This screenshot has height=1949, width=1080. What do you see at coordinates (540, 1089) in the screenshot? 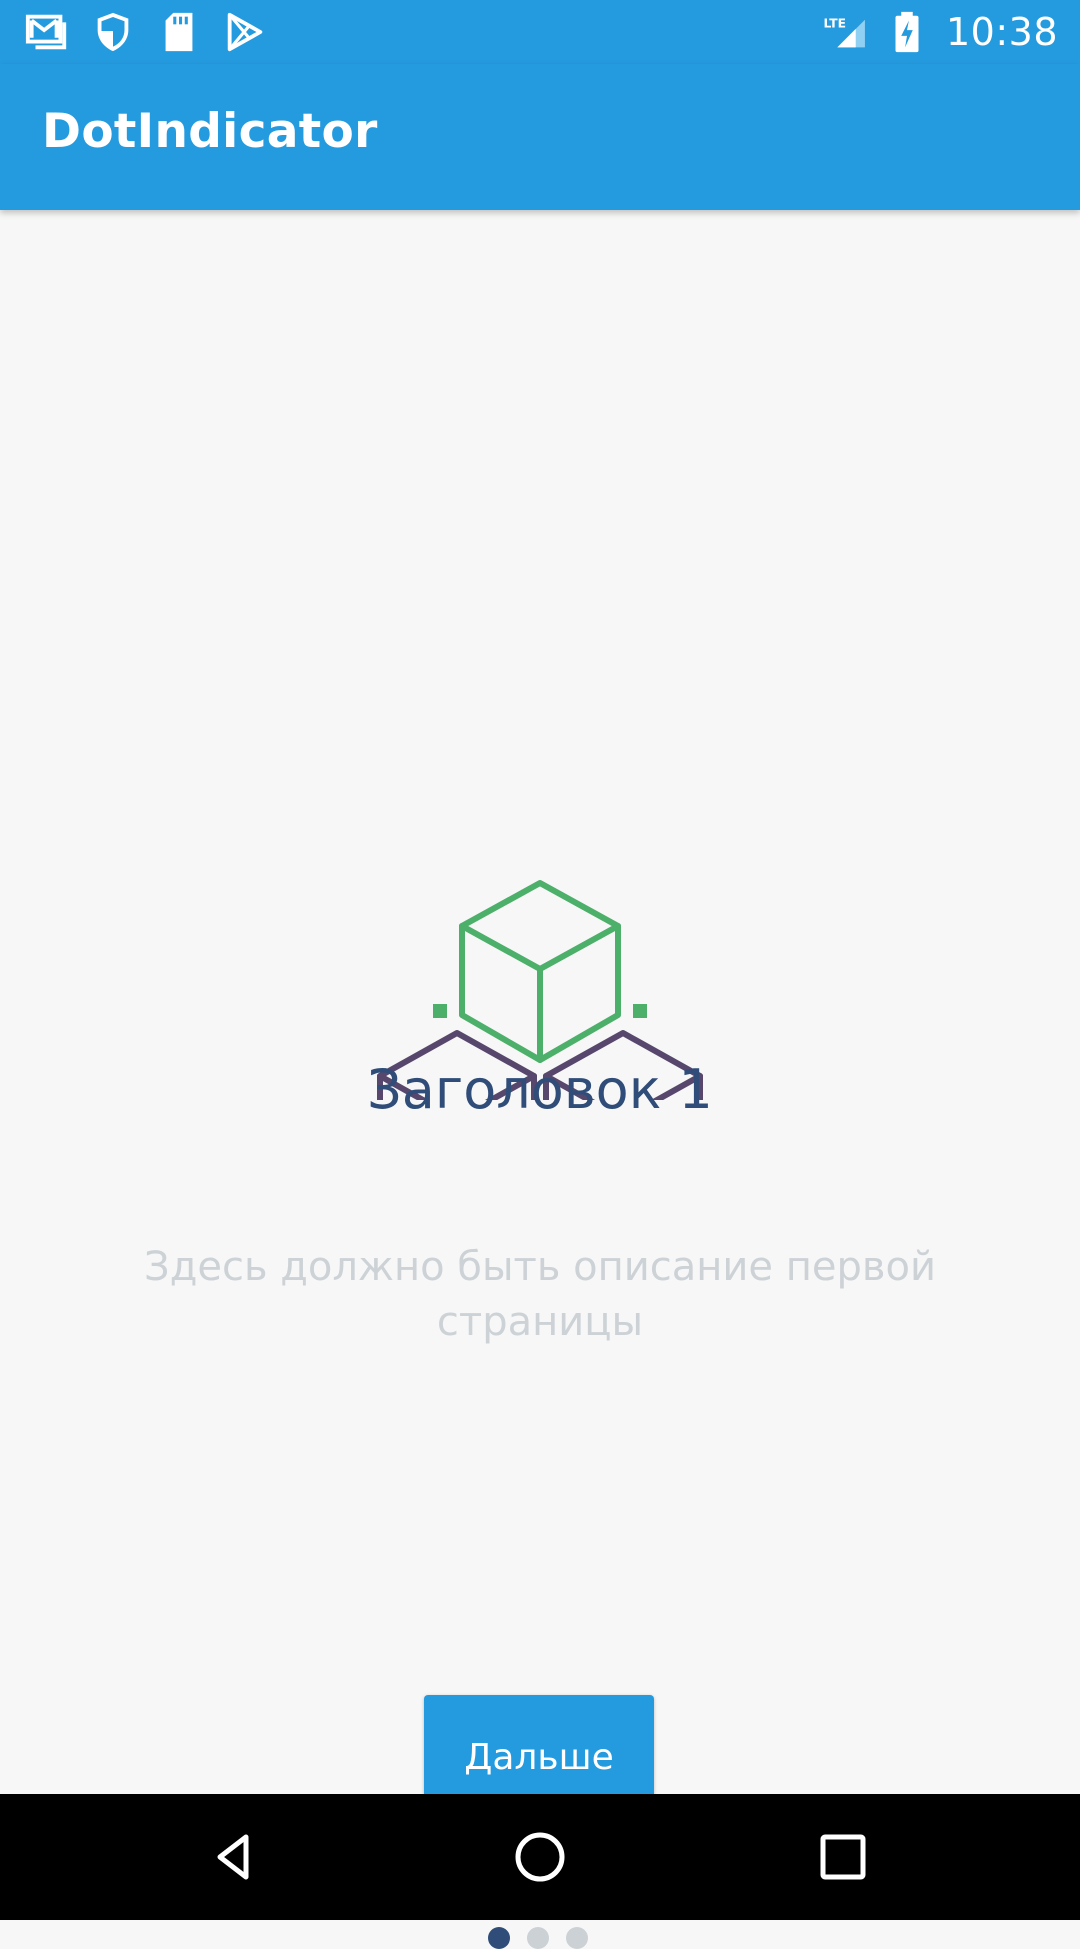
I see `page-title: Заголовок 1` at bounding box center [540, 1089].